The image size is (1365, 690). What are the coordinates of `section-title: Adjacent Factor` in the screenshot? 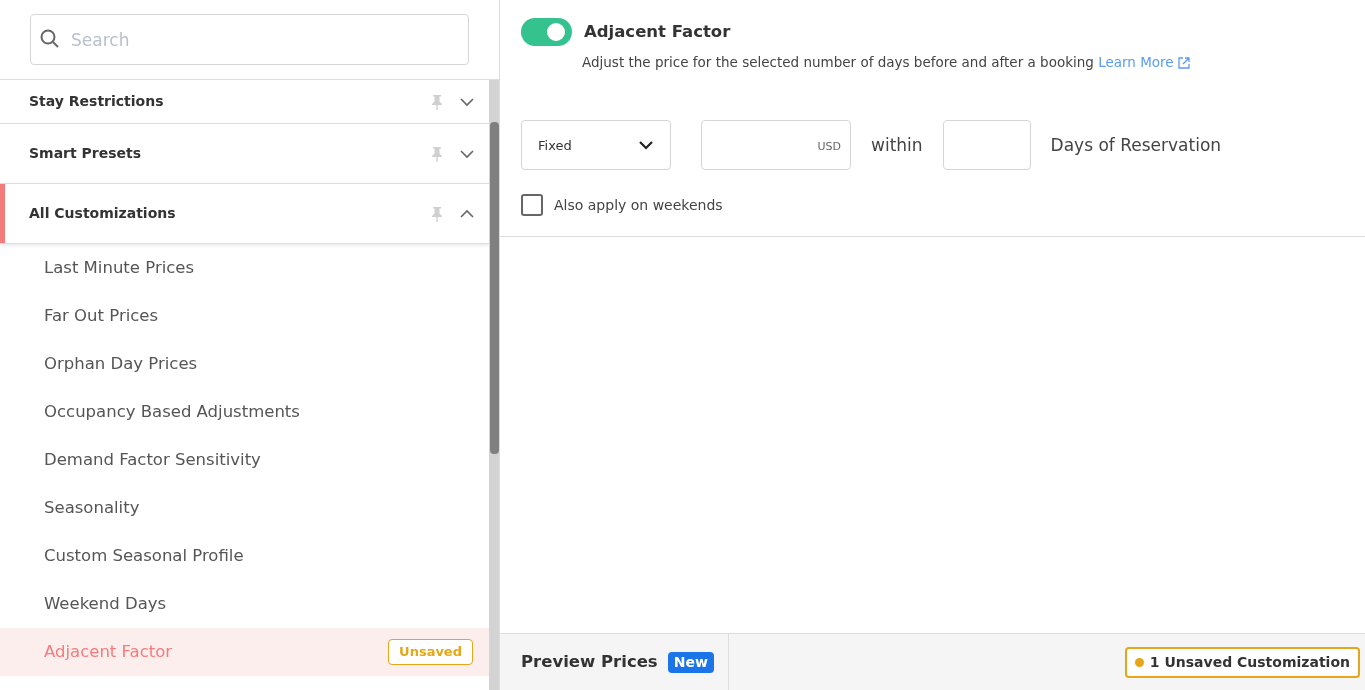 It's located at (657, 31).